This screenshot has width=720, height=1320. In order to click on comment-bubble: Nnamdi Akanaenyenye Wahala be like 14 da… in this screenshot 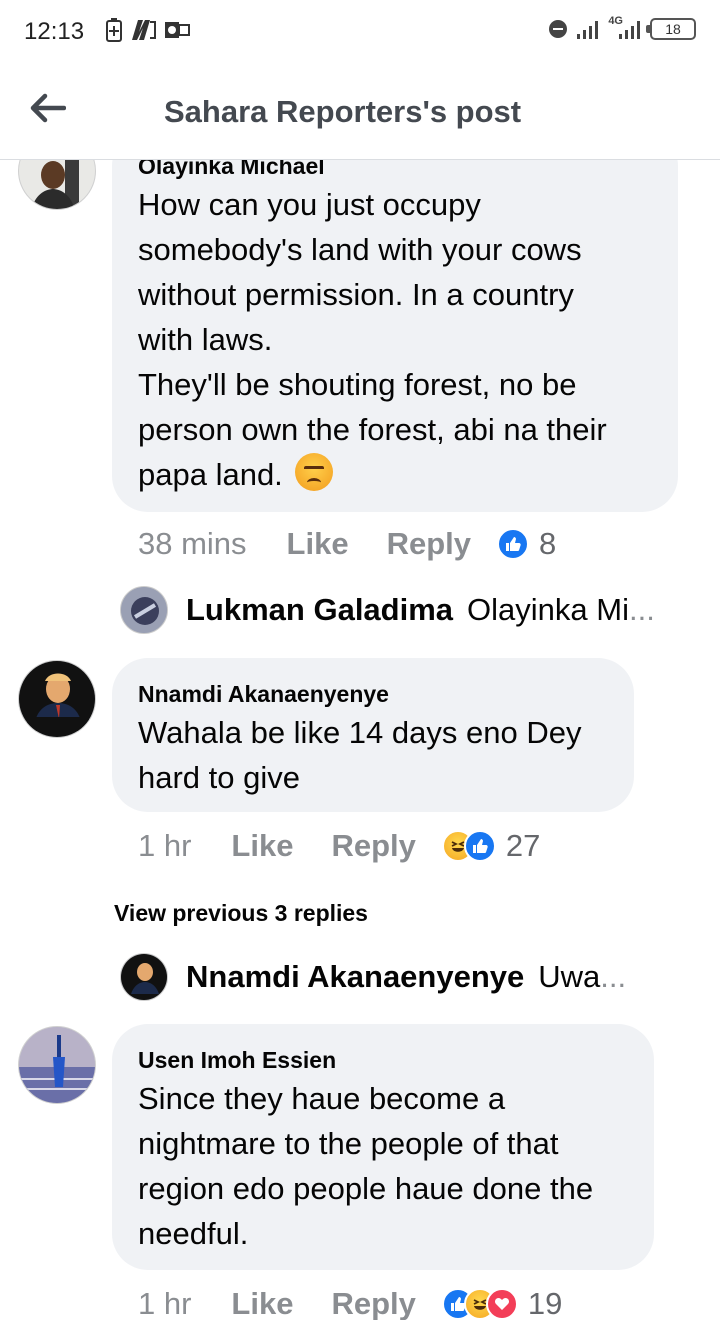, I will do `click(373, 735)`.